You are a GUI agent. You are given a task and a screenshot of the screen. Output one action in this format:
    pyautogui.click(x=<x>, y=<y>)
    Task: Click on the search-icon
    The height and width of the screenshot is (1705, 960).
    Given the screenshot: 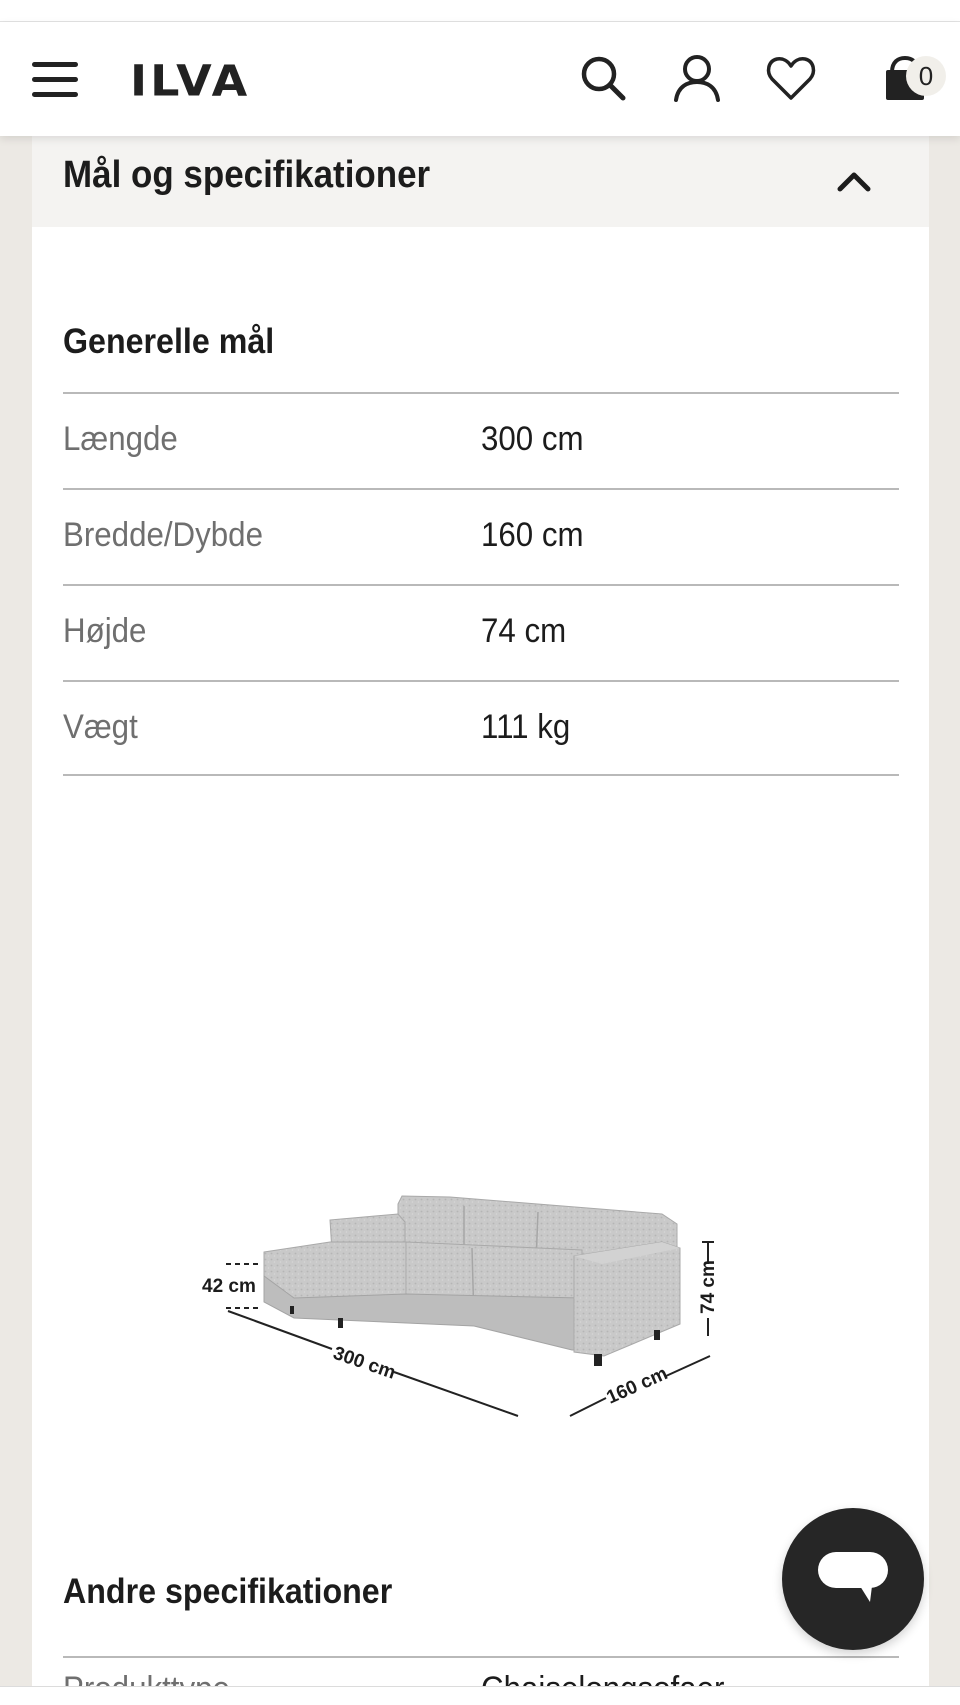 What is the action you would take?
    pyautogui.click(x=603, y=79)
    